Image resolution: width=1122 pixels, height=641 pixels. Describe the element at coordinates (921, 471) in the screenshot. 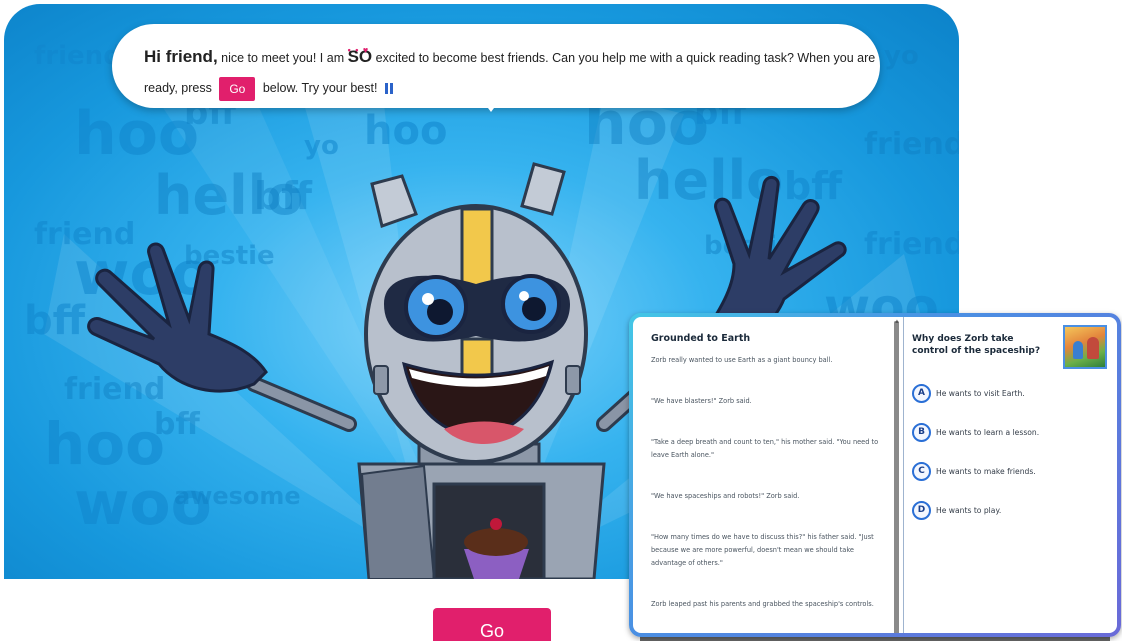

I see `option-letter-badge: C` at that location.